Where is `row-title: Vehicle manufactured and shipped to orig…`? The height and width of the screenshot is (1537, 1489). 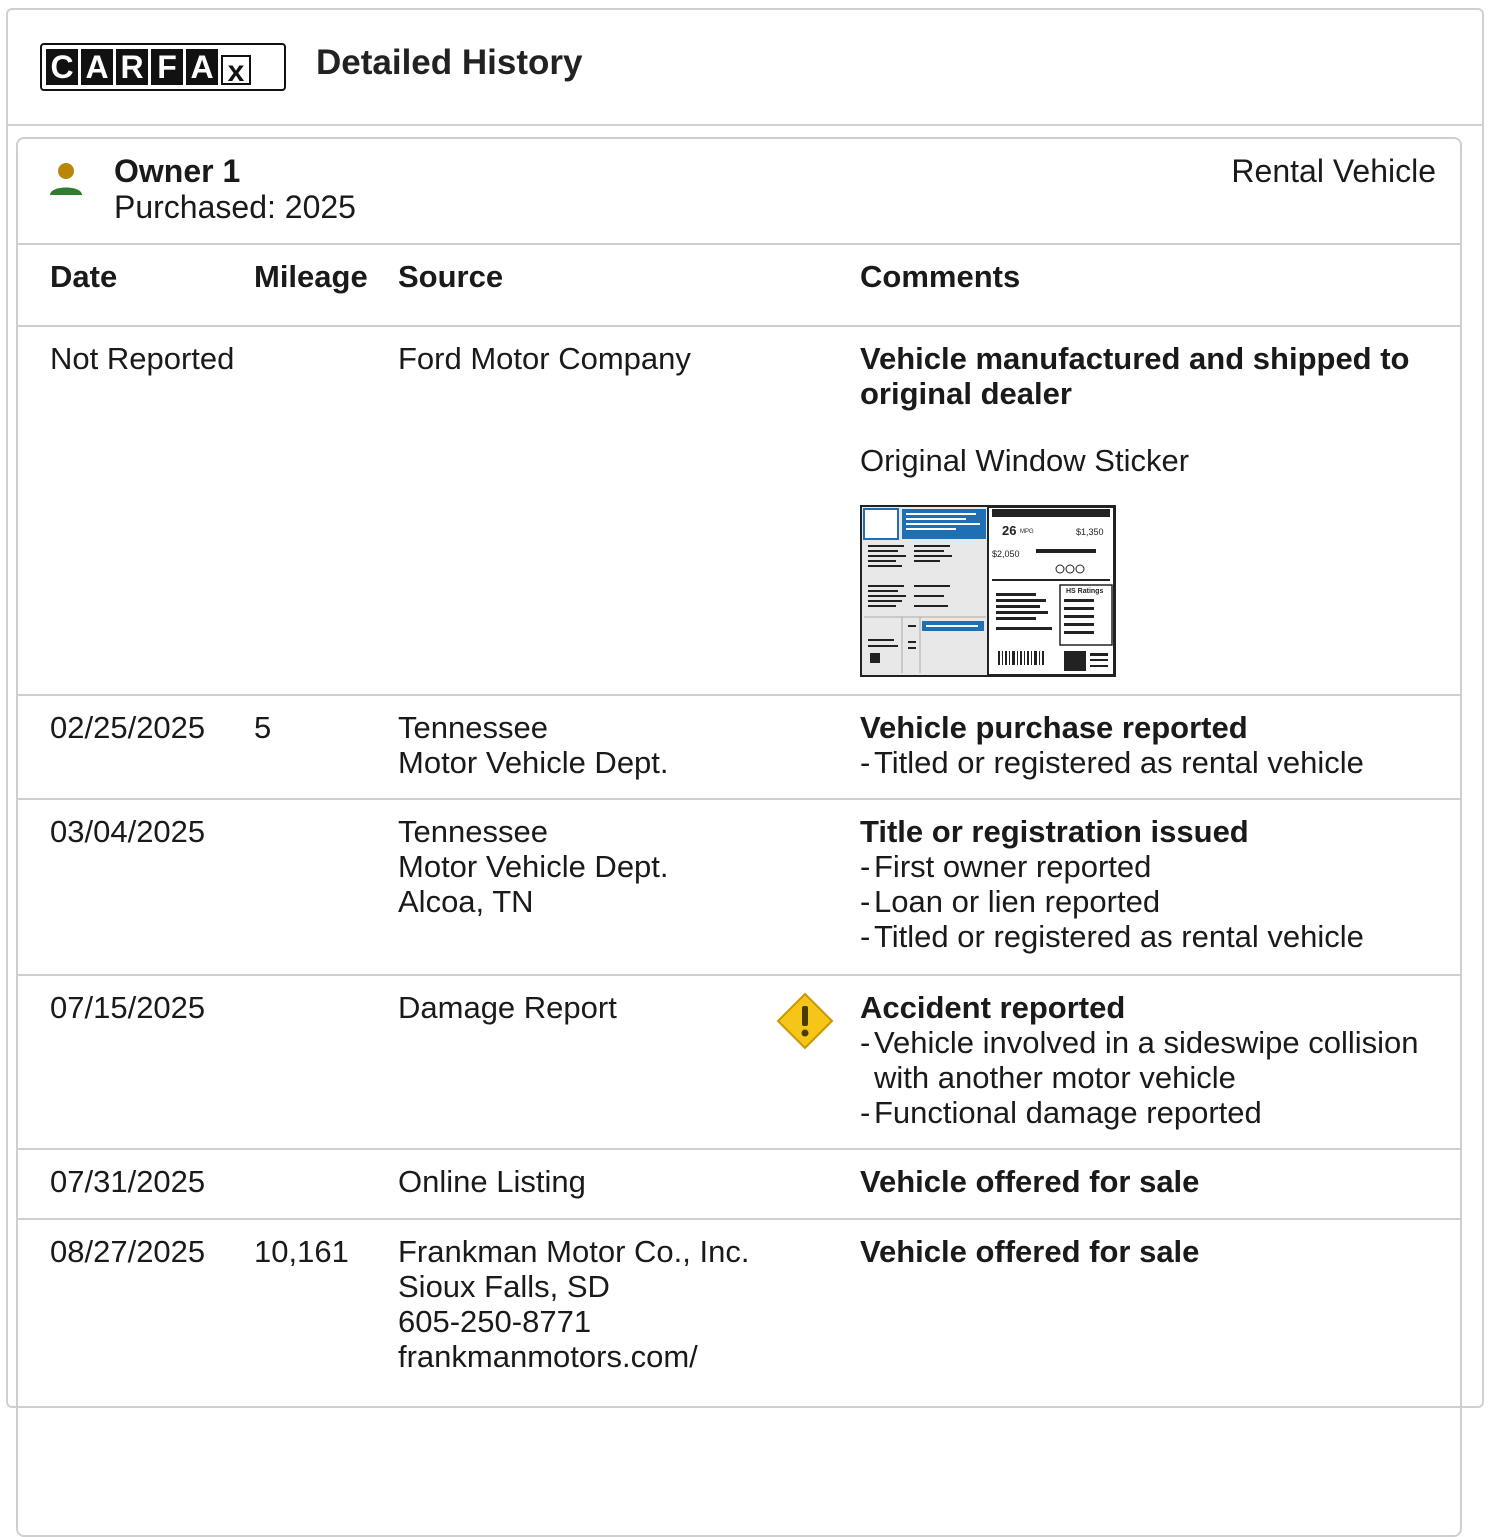 row-title: Vehicle manufactured and shipped to orig… is located at coordinates (1135, 376).